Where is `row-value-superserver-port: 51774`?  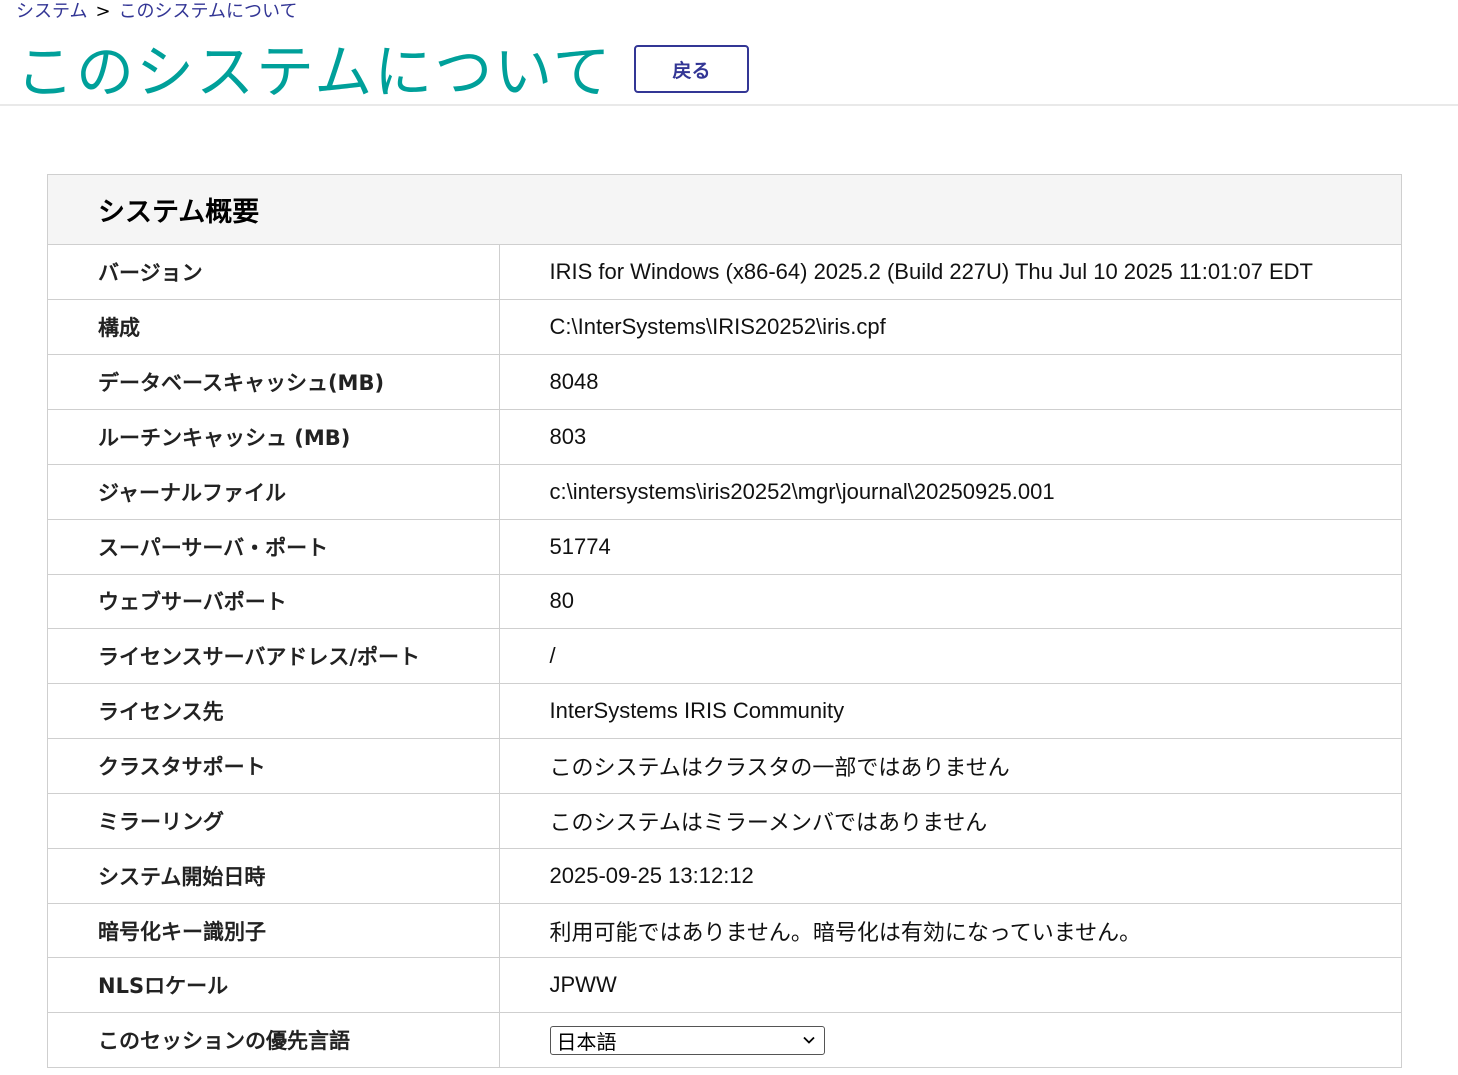 row-value-superserver-port: 51774 is located at coordinates (950, 547).